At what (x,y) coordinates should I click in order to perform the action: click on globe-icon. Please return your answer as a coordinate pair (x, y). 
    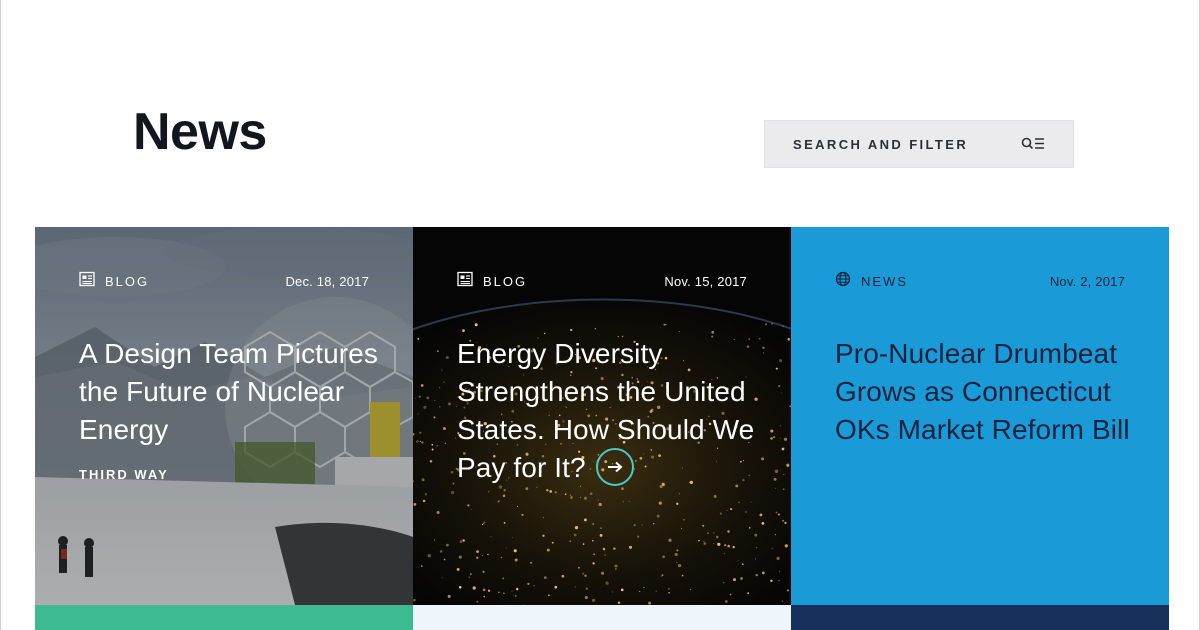
    Looking at the image, I should click on (843, 281).